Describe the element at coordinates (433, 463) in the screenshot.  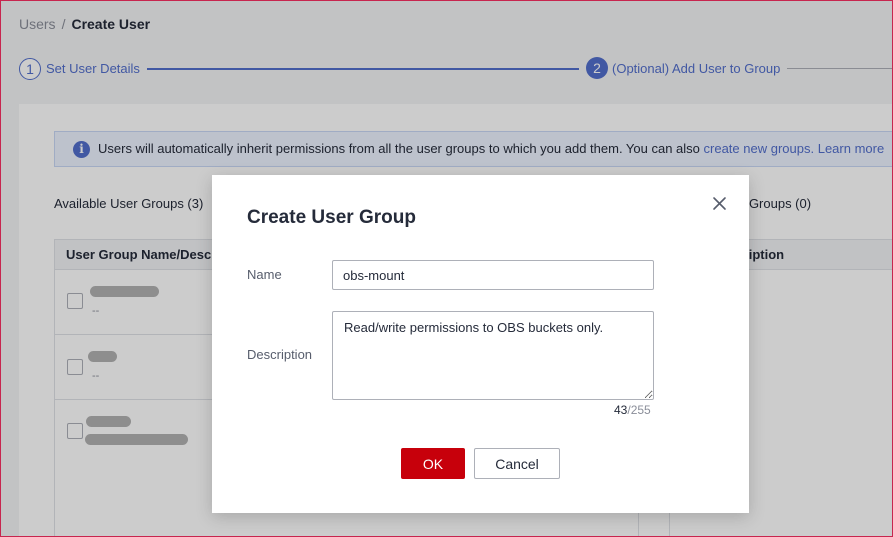
I see `ok-button: OK` at that location.